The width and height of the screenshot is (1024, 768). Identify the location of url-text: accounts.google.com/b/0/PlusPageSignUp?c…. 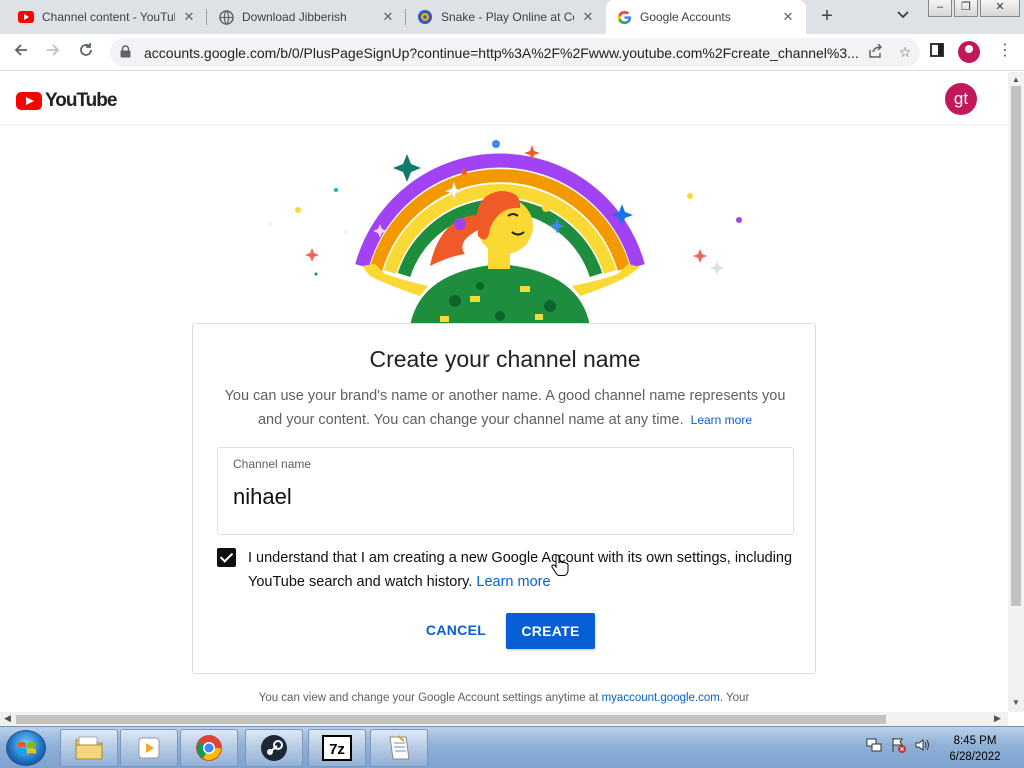
(502, 53).